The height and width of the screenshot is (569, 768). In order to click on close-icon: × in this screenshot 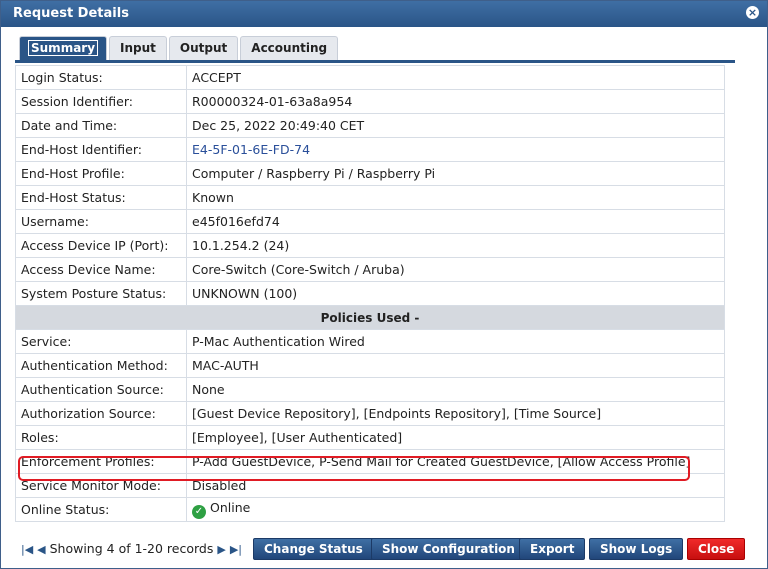, I will do `click(752, 12)`.